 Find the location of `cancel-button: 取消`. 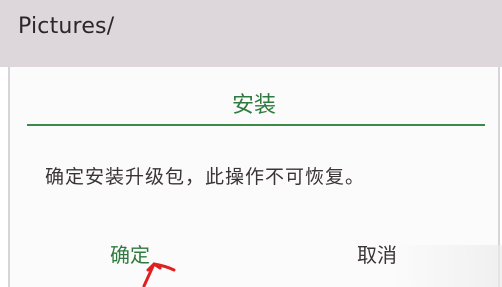

cancel-button: 取消 is located at coordinates (377, 253).